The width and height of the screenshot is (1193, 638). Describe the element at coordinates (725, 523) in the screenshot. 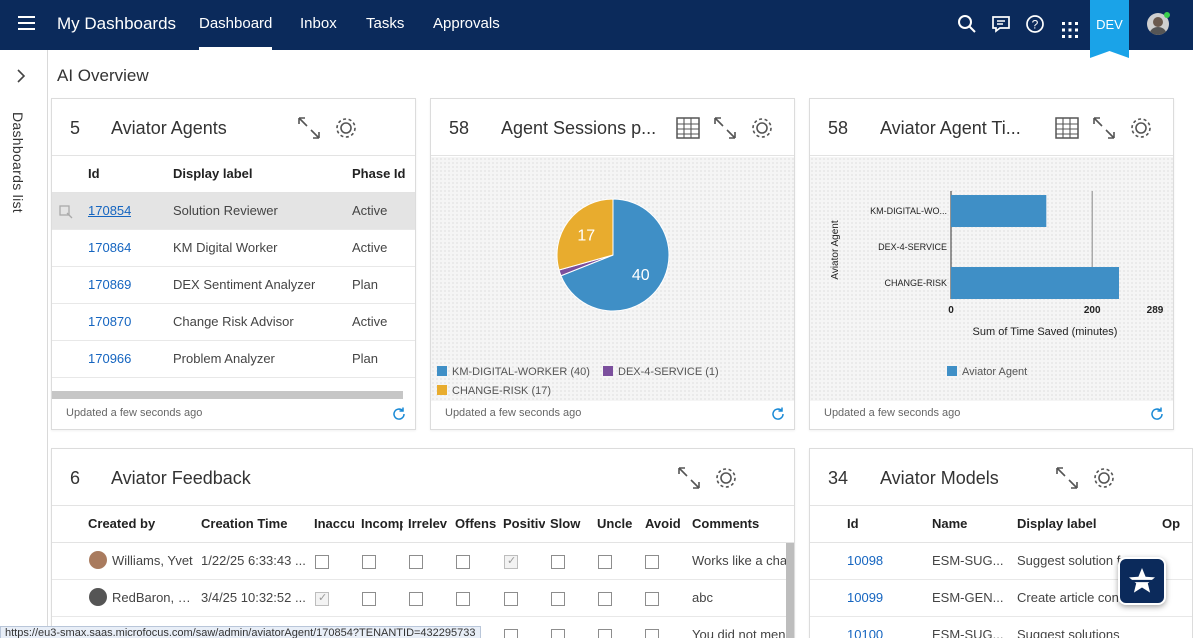

I see `column-header-comments: Comments` at that location.